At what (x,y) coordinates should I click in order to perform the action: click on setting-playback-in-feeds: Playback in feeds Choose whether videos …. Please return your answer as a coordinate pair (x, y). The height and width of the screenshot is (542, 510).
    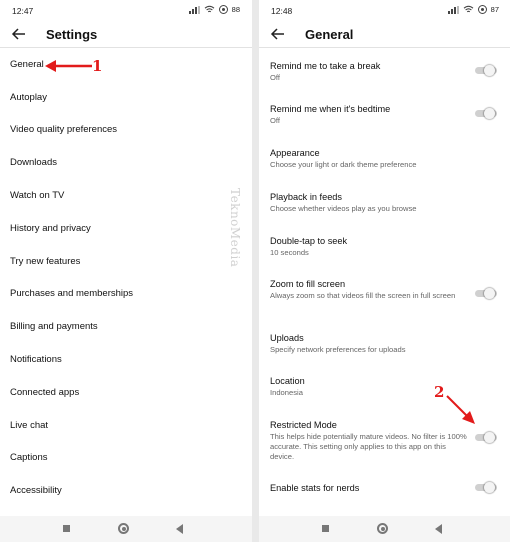
    Looking at the image, I should click on (384, 202).